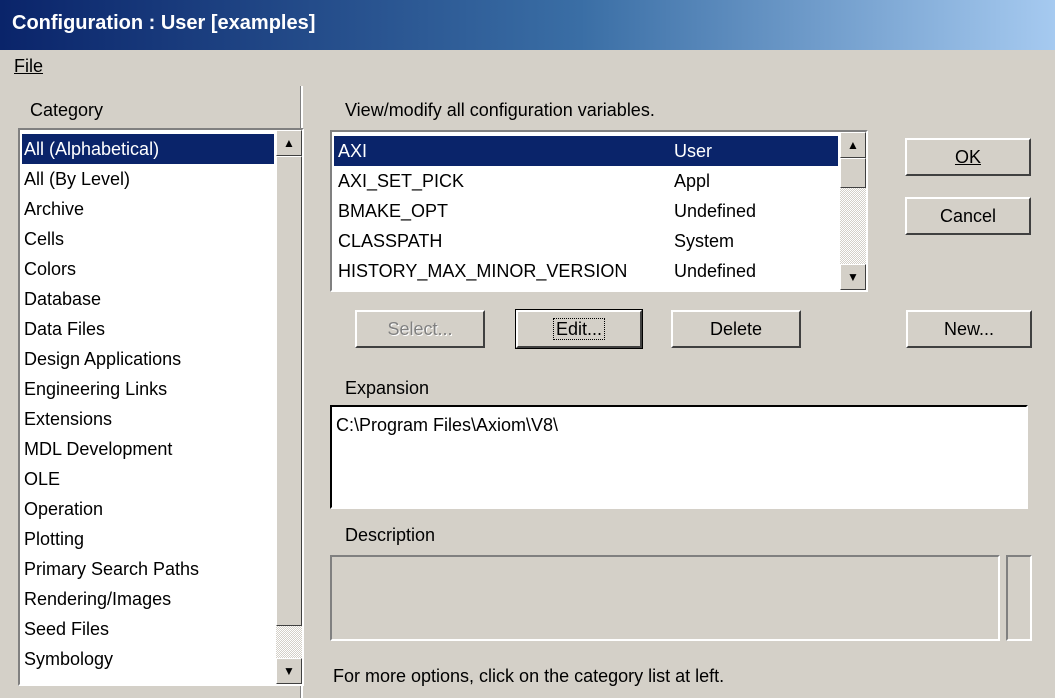  Describe the element at coordinates (393, 211) in the screenshot. I see `variable-name: BMAKE_OPT` at that location.